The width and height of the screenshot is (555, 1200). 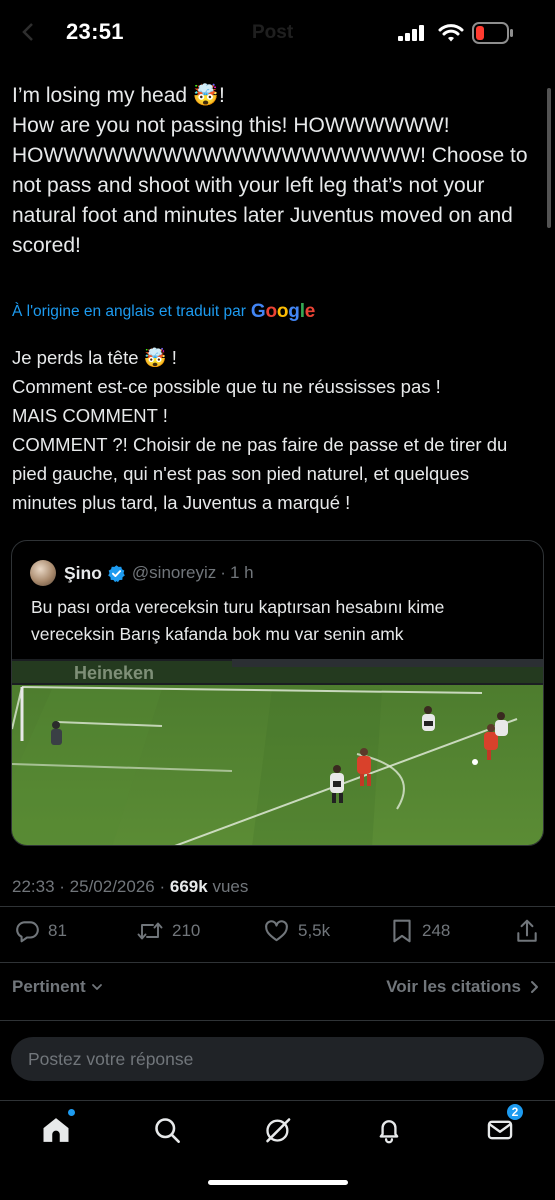 I want to click on bottom-tab-bar: 2, so click(x=277, y=1150).